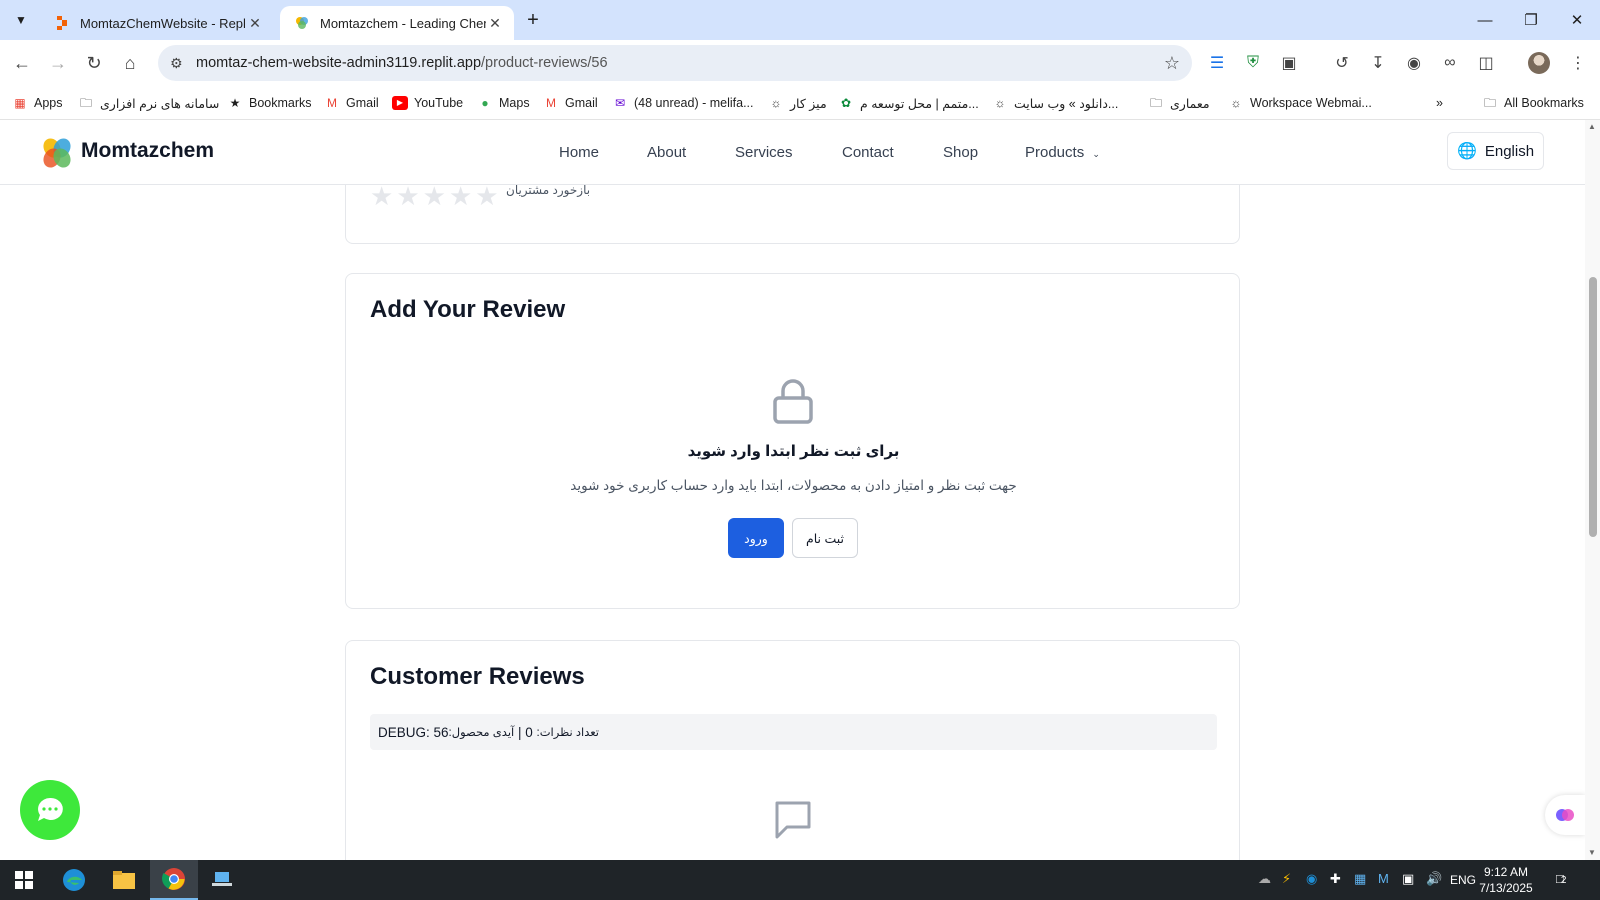  What do you see at coordinates (1434, 879) in the screenshot?
I see `volume-icon: 🔊` at bounding box center [1434, 879].